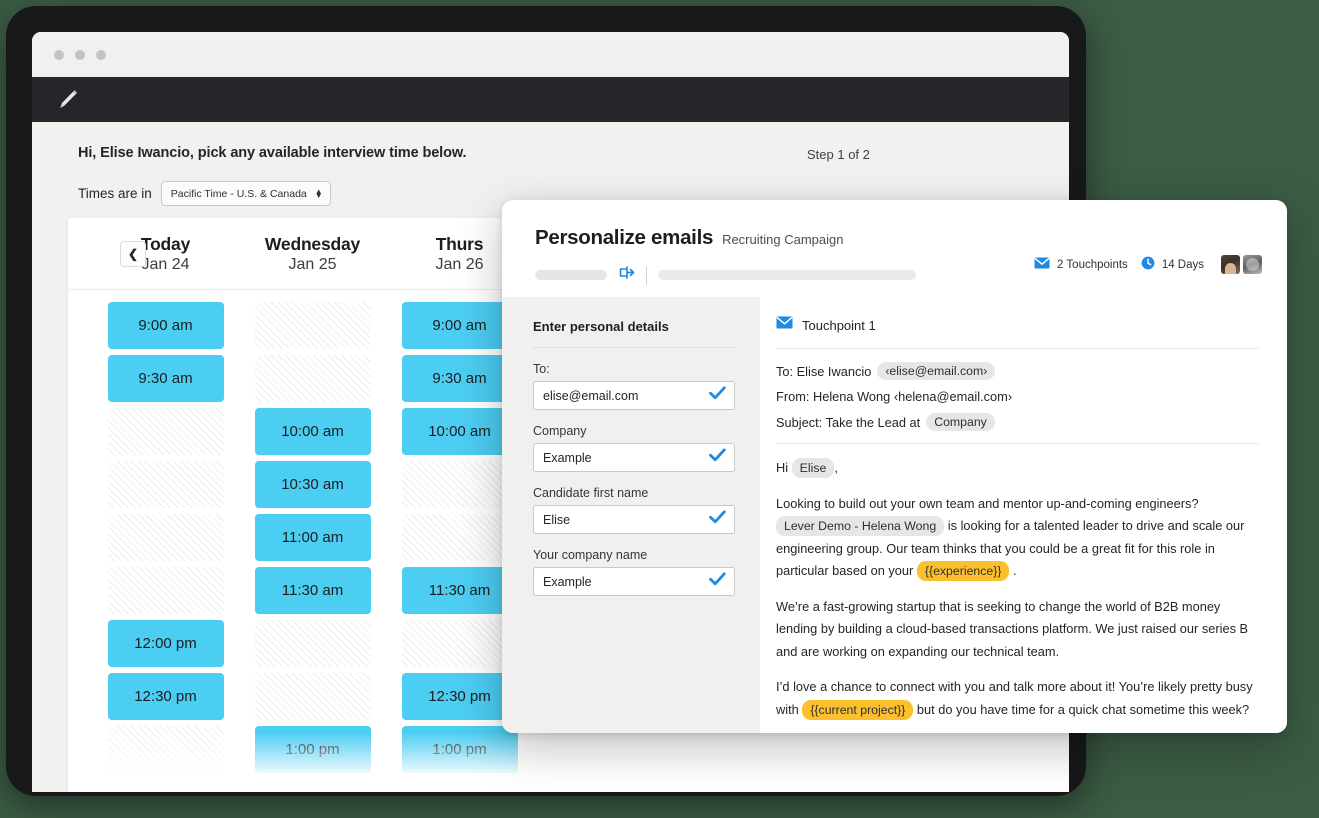 Image resolution: width=1319 pixels, height=818 pixels. Describe the element at coordinates (560, 431) in the screenshot. I see `field-label: Company` at that location.